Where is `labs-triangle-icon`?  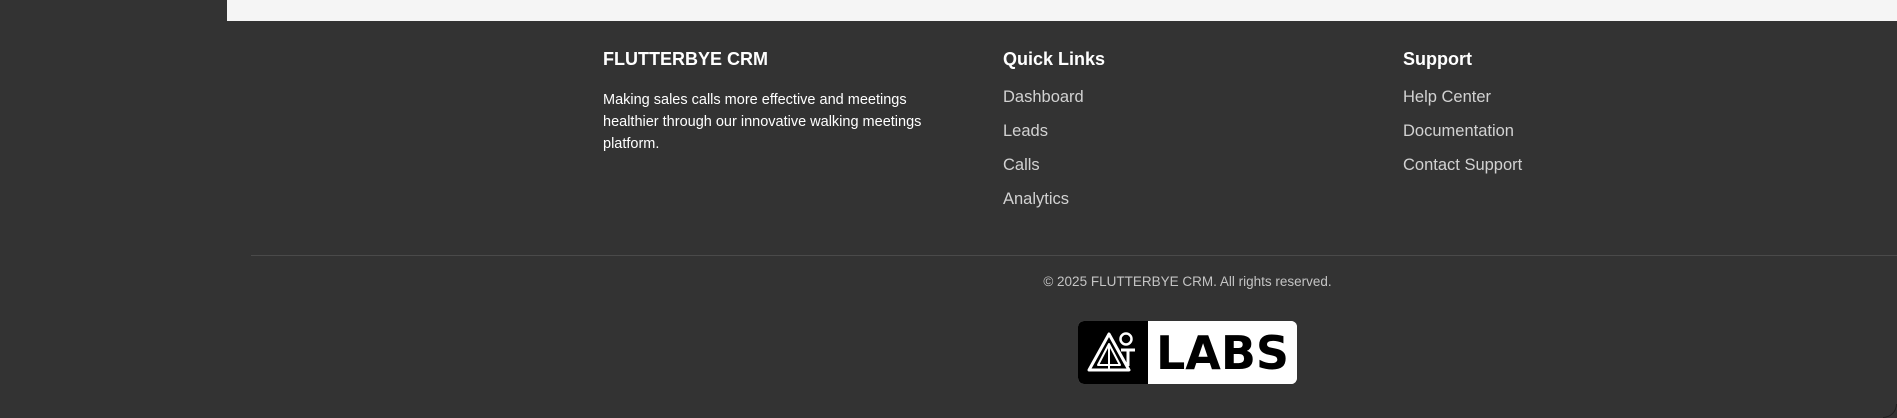 labs-triangle-icon is located at coordinates (1113, 352).